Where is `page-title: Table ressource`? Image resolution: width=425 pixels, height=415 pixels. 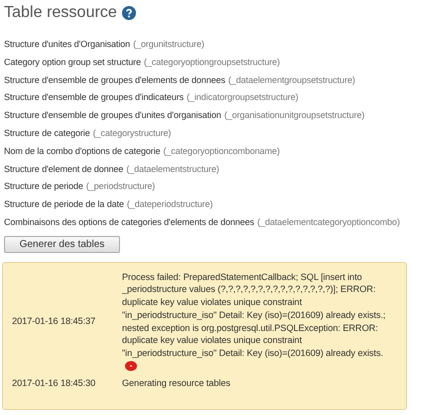 page-title: Table ressource is located at coordinates (60, 13).